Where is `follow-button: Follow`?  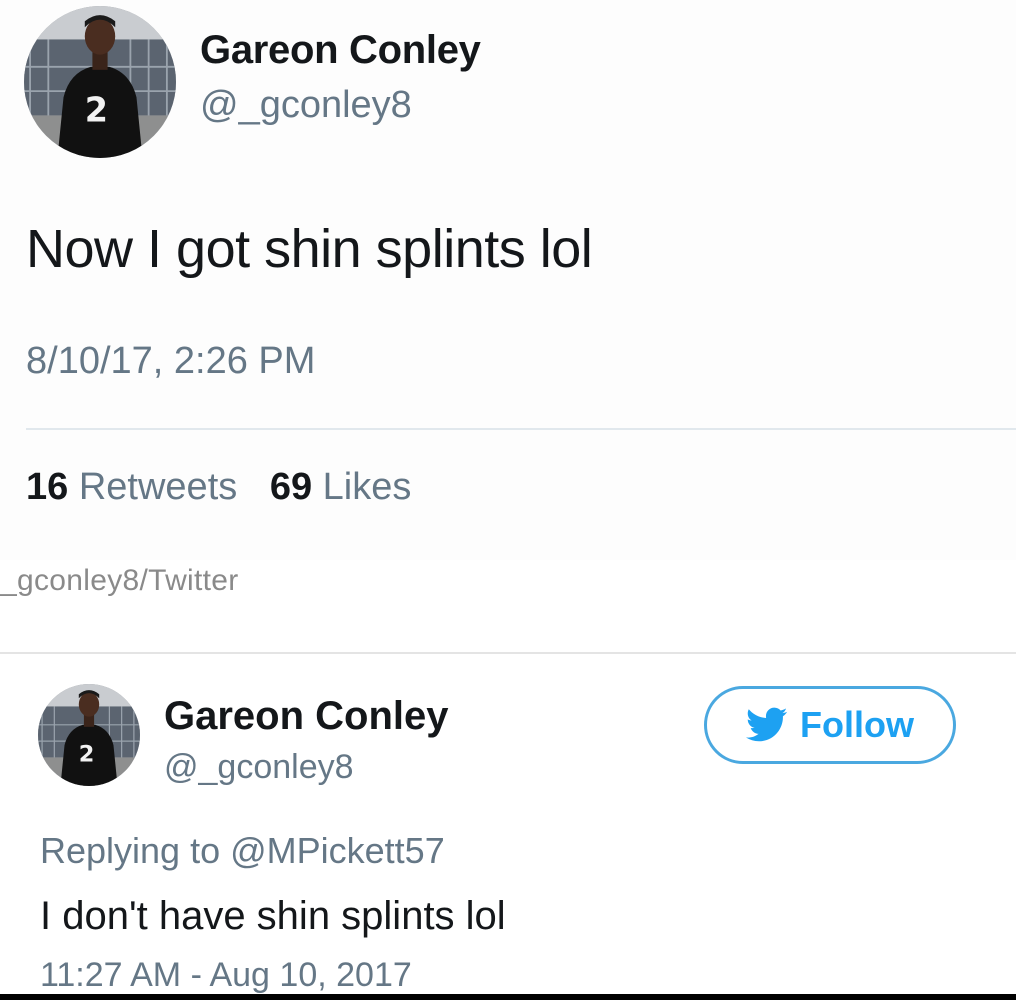 follow-button: Follow is located at coordinates (830, 725).